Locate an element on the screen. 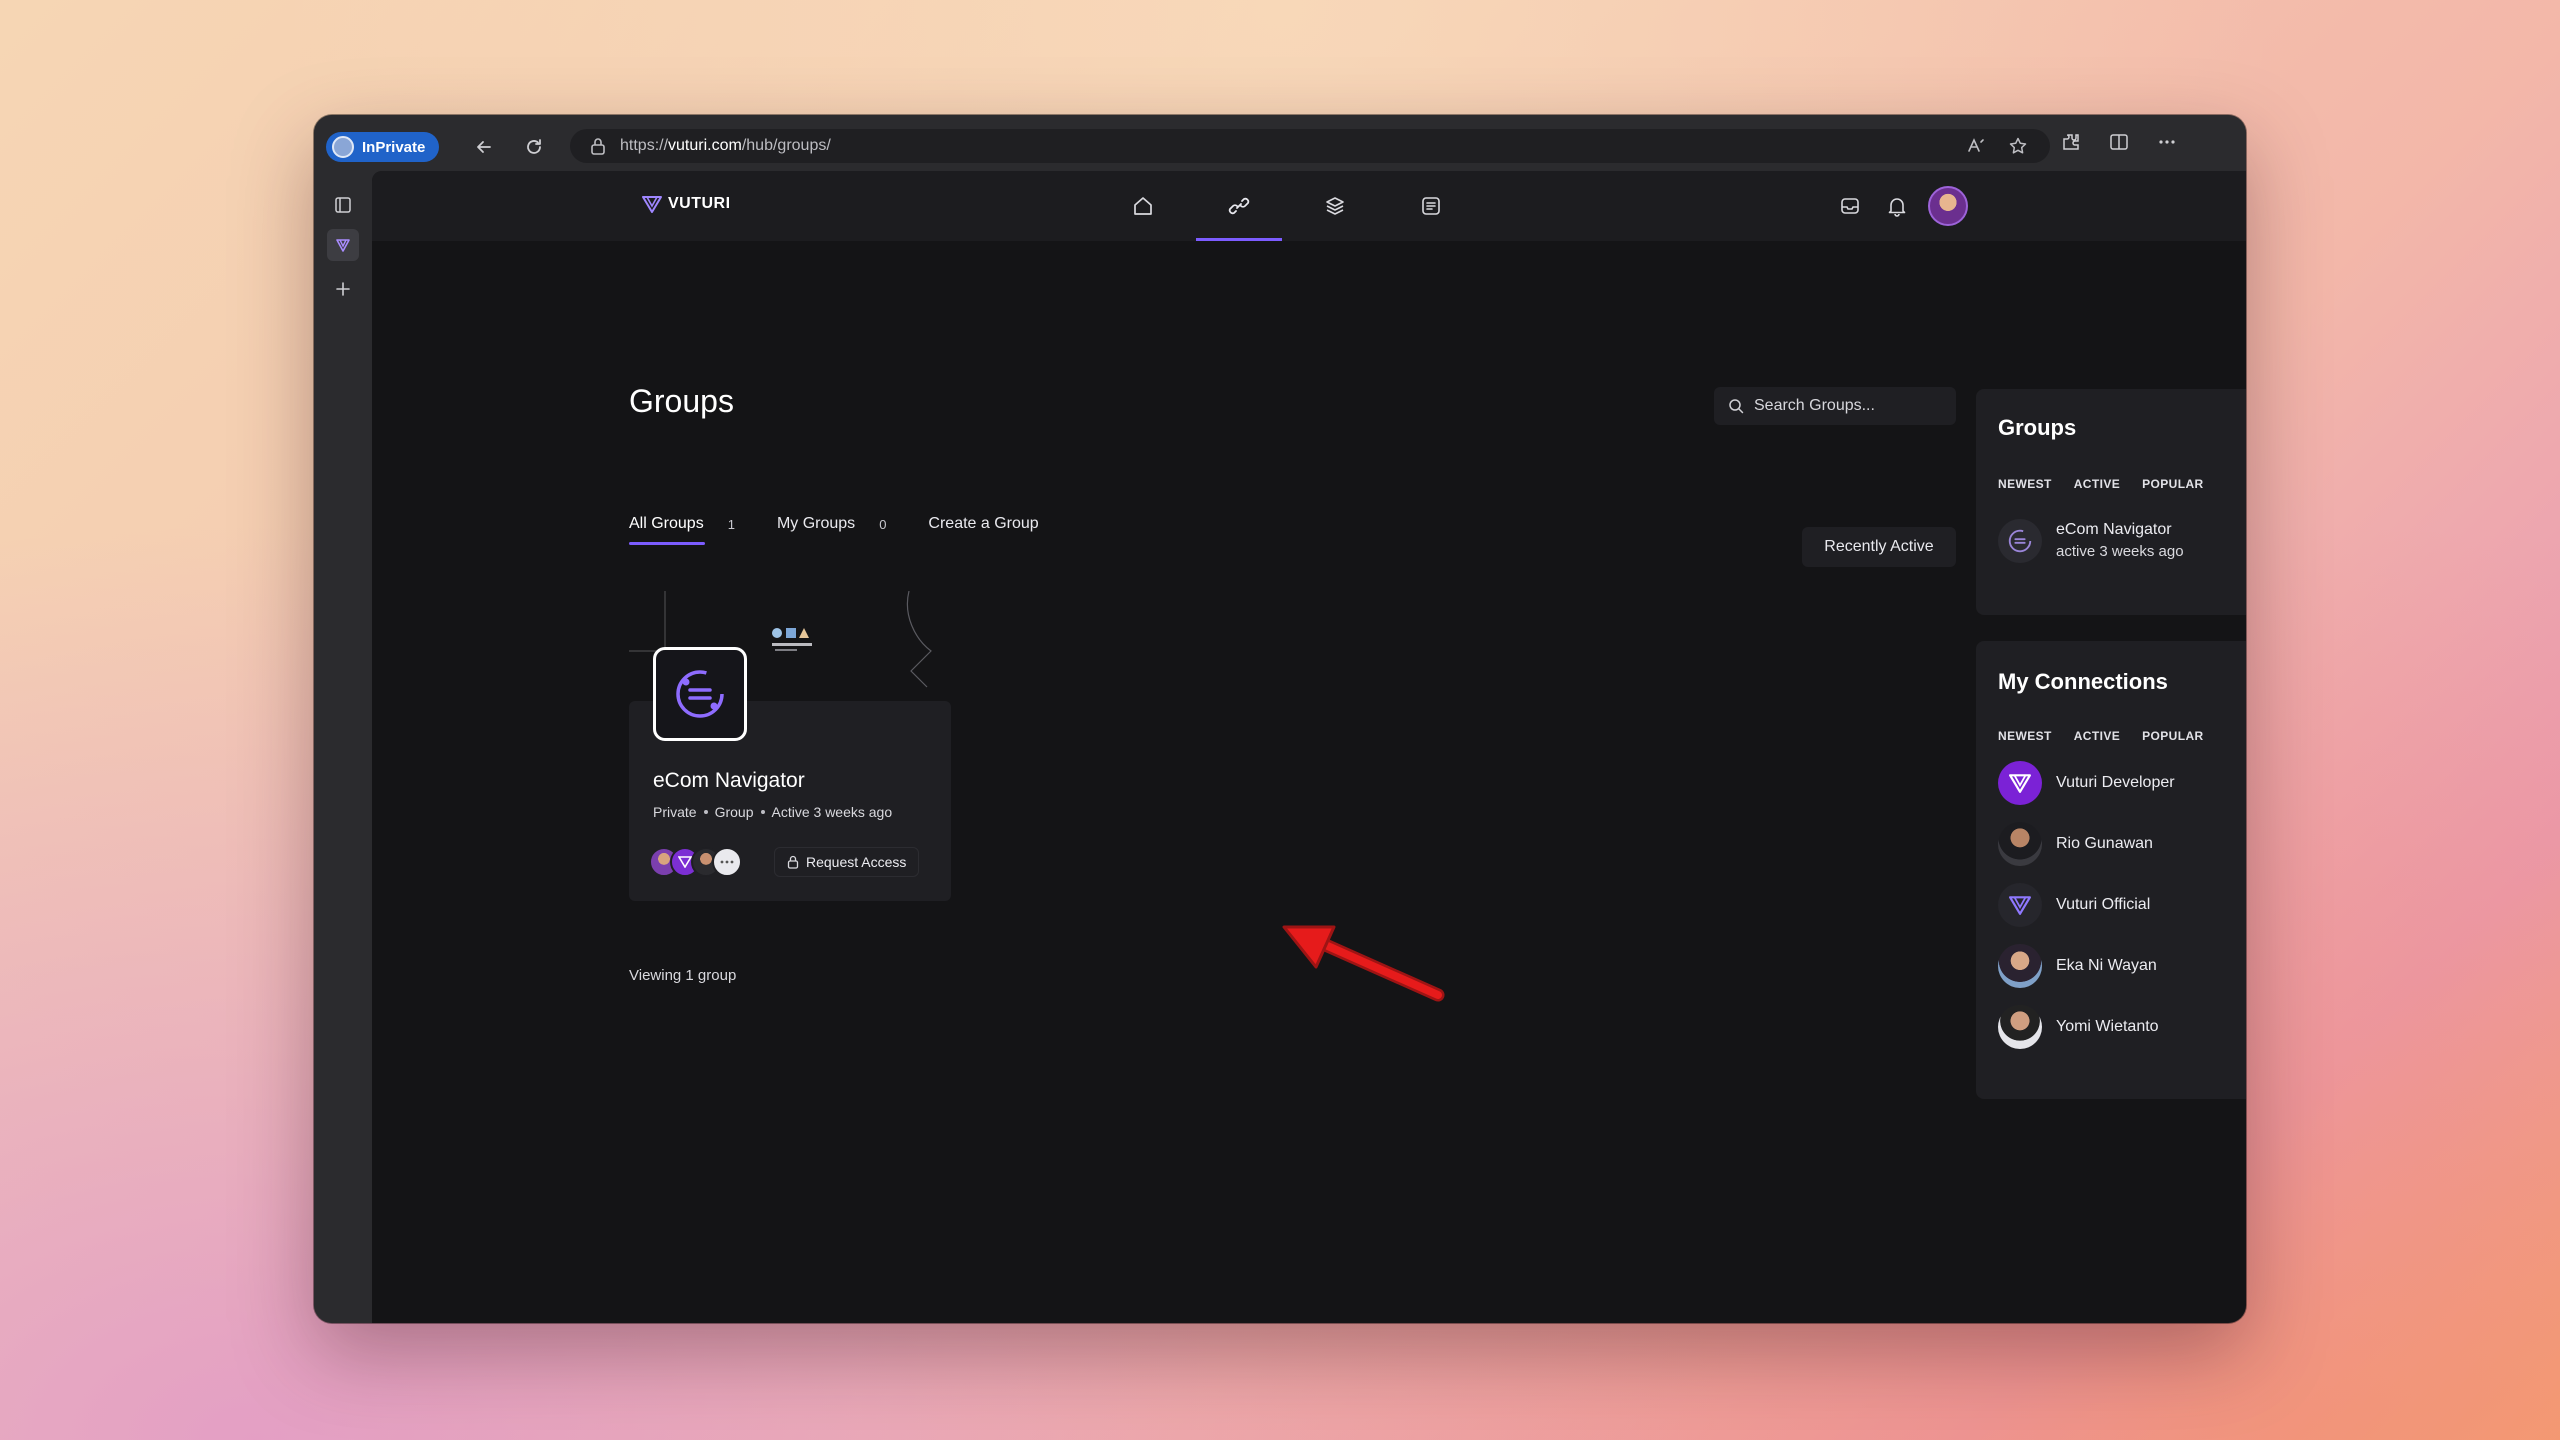 This screenshot has height=1440, width=2560. nav-courses is located at coordinates (1335, 206).